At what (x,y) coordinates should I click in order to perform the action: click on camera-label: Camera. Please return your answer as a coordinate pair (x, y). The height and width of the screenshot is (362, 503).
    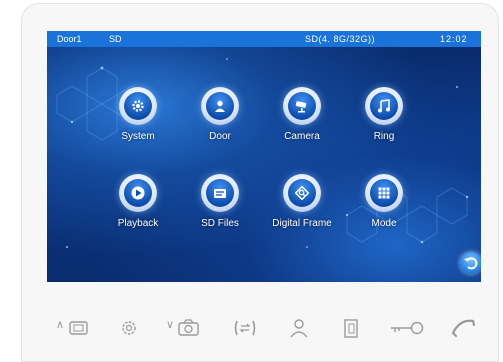
    Looking at the image, I should click on (302, 136).